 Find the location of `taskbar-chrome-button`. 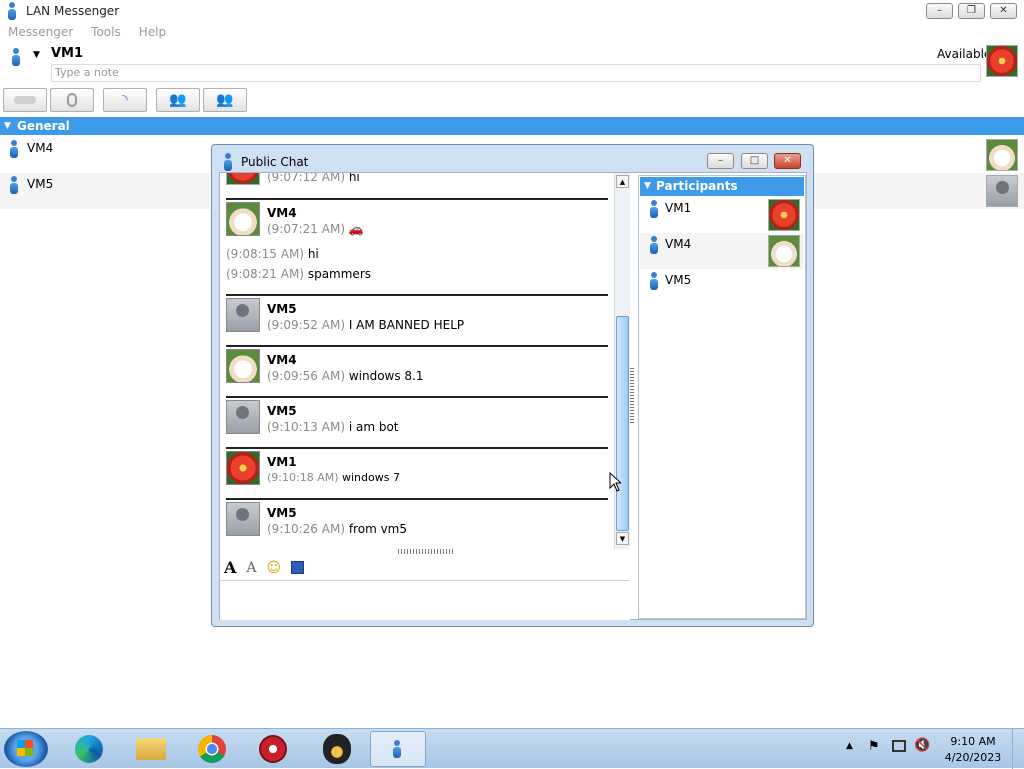

taskbar-chrome-button is located at coordinates (212, 749).